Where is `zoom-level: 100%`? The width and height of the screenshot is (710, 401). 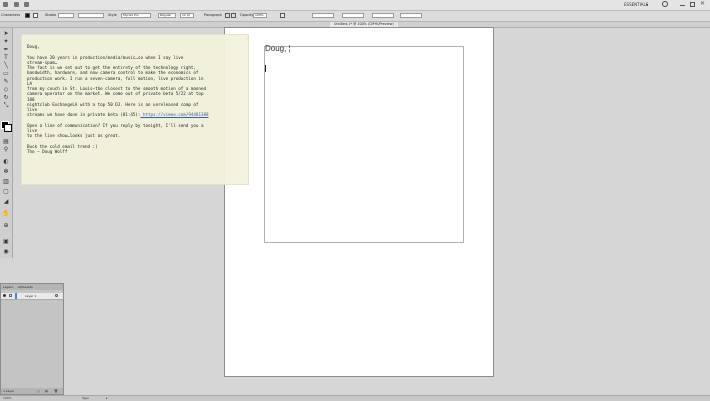 zoom-level: 100% is located at coordinates (7, 398).